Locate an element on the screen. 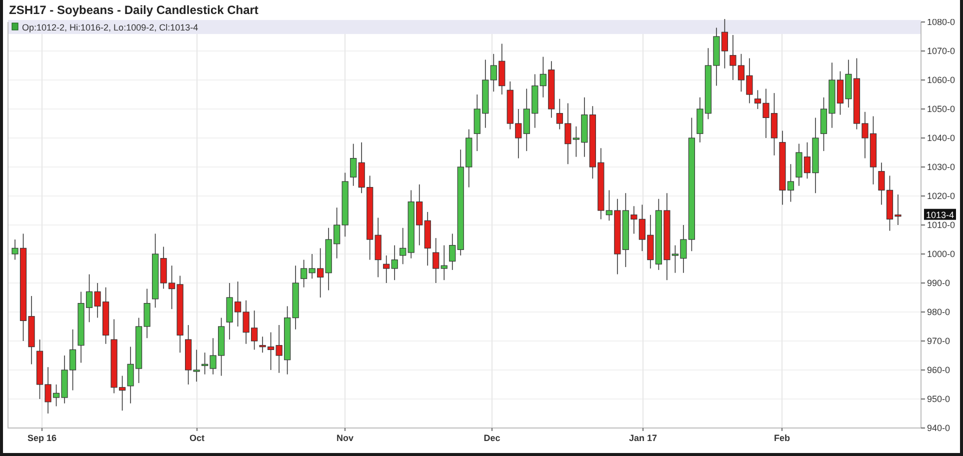  y-axis-label: 1070-0 is located at coordinates (941, 51).